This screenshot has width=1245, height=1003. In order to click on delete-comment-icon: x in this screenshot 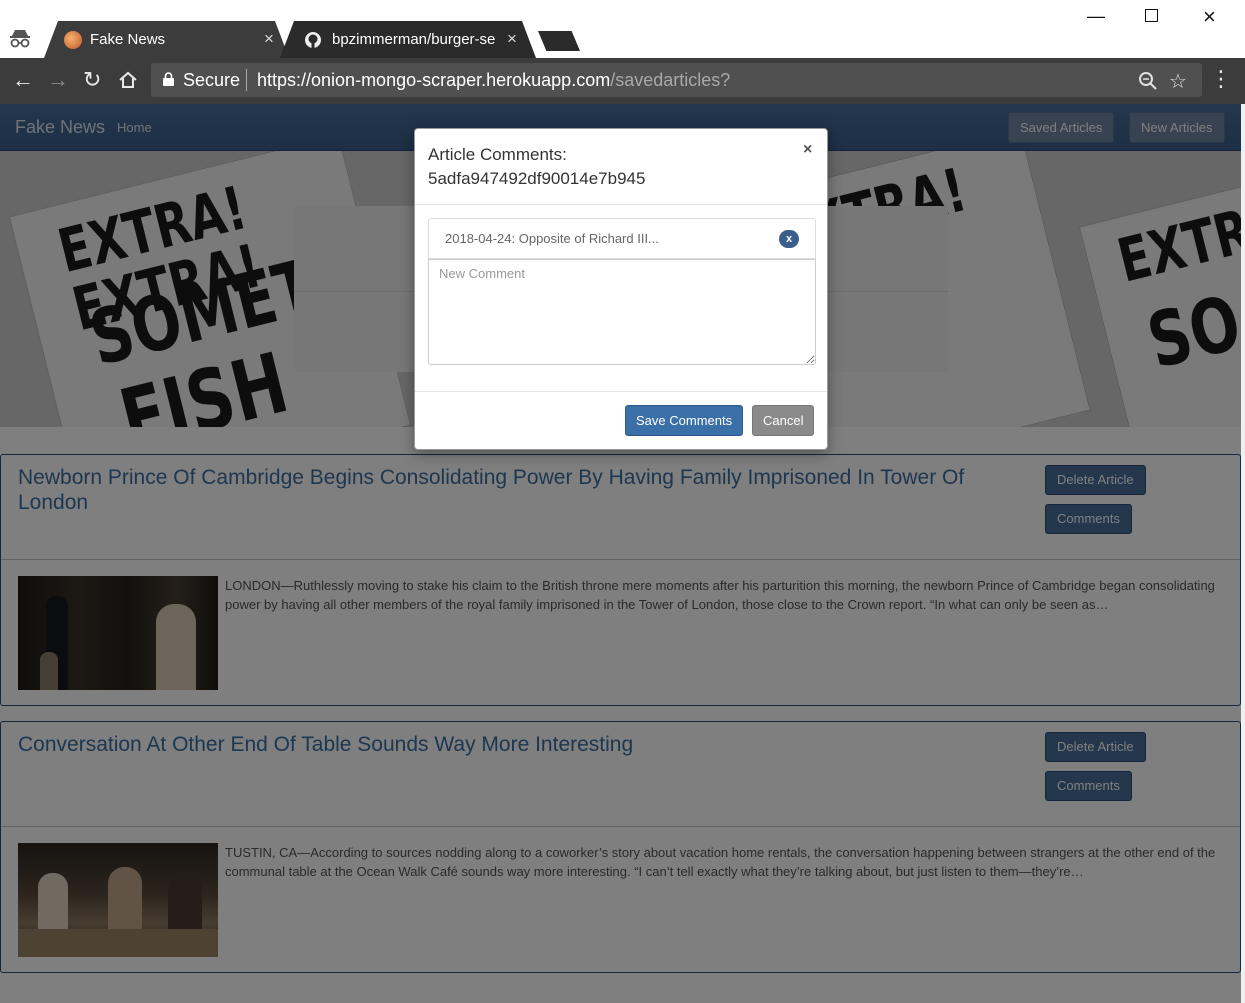, I will do `click(789, 239)`.